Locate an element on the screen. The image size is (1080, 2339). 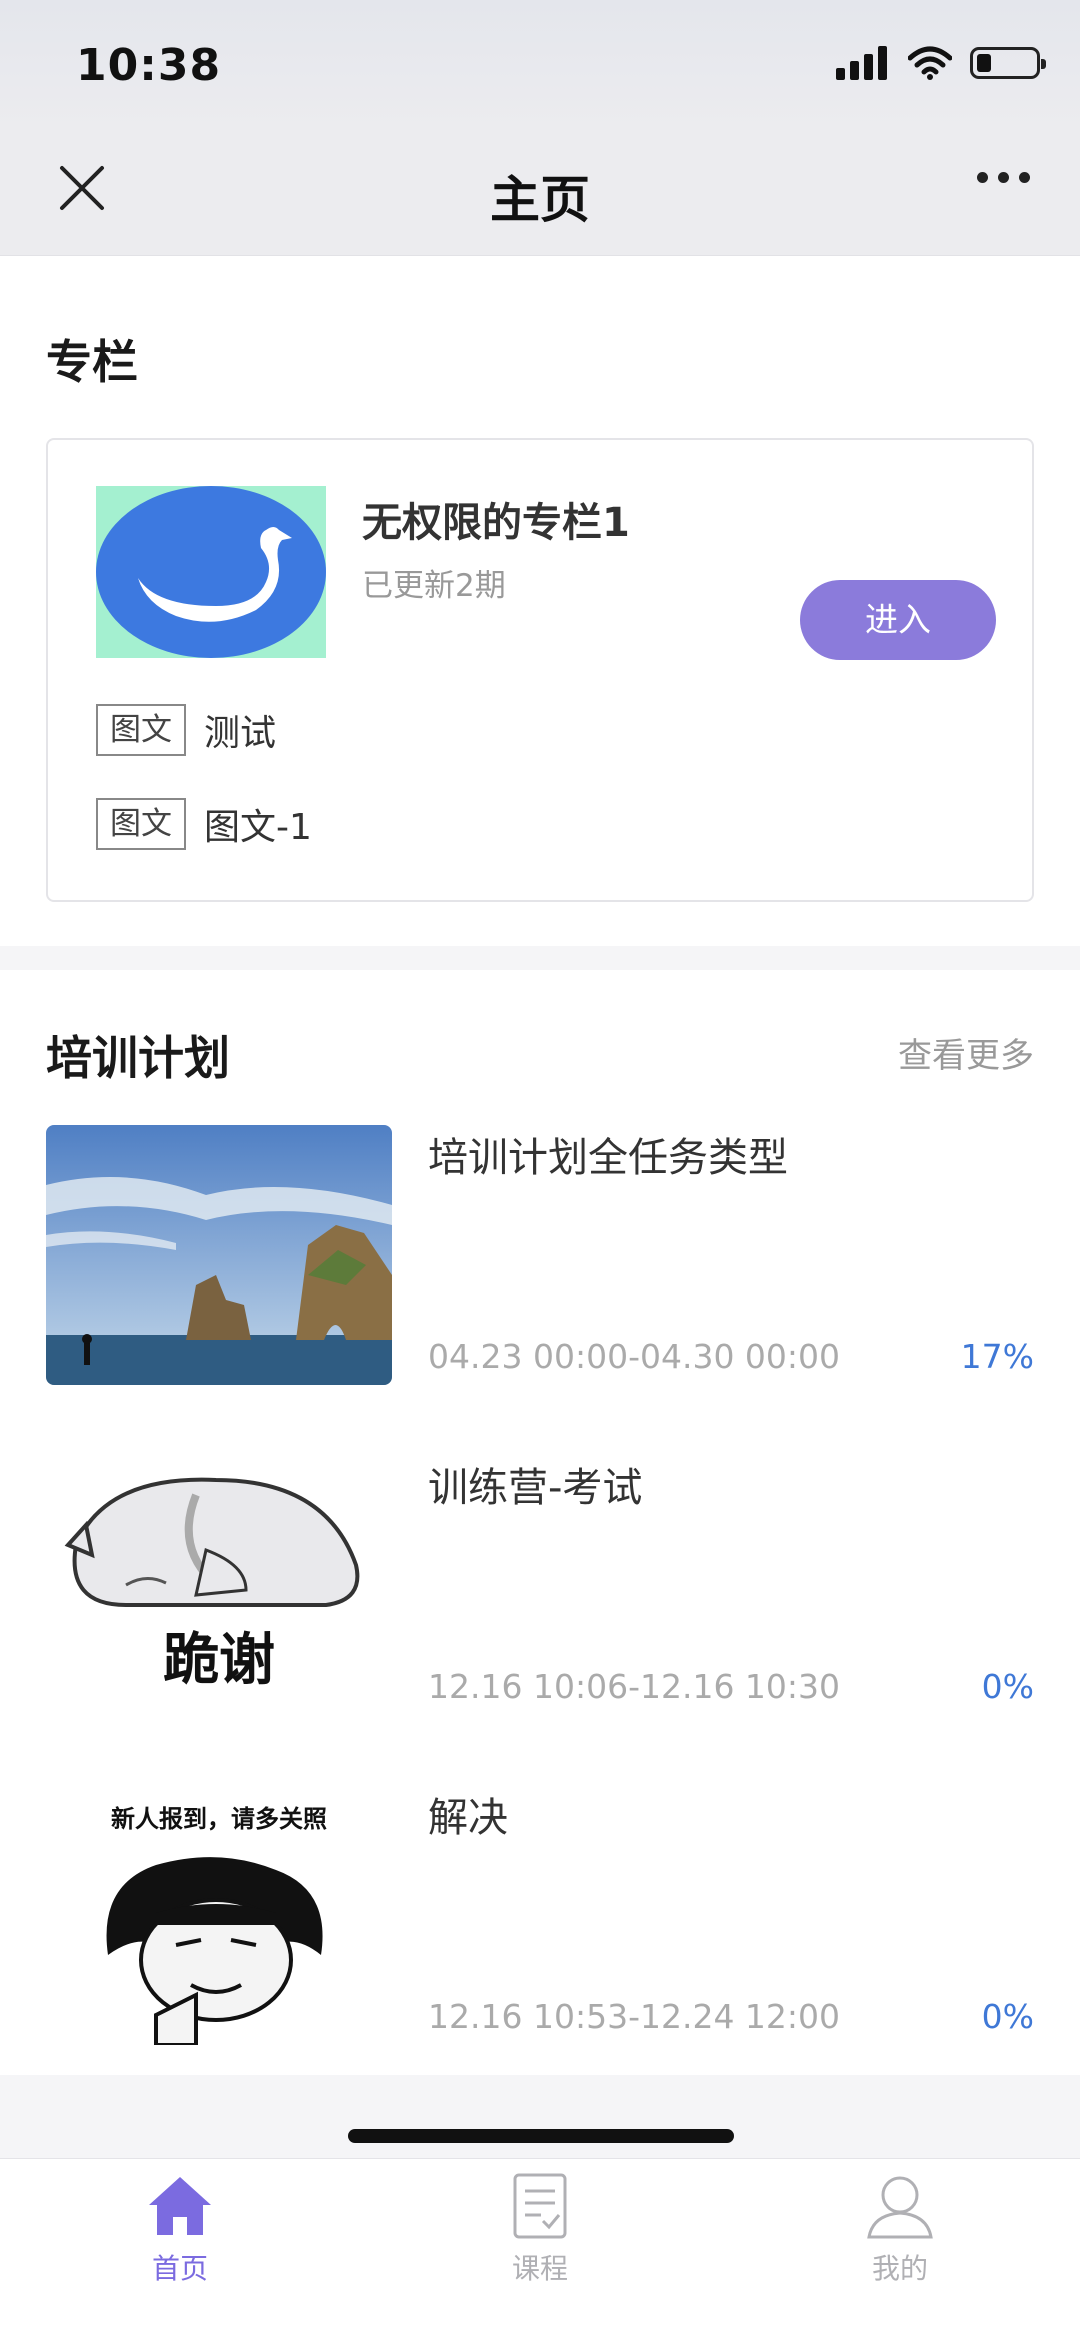
battery-icon is located at coordinates (1008, 63).